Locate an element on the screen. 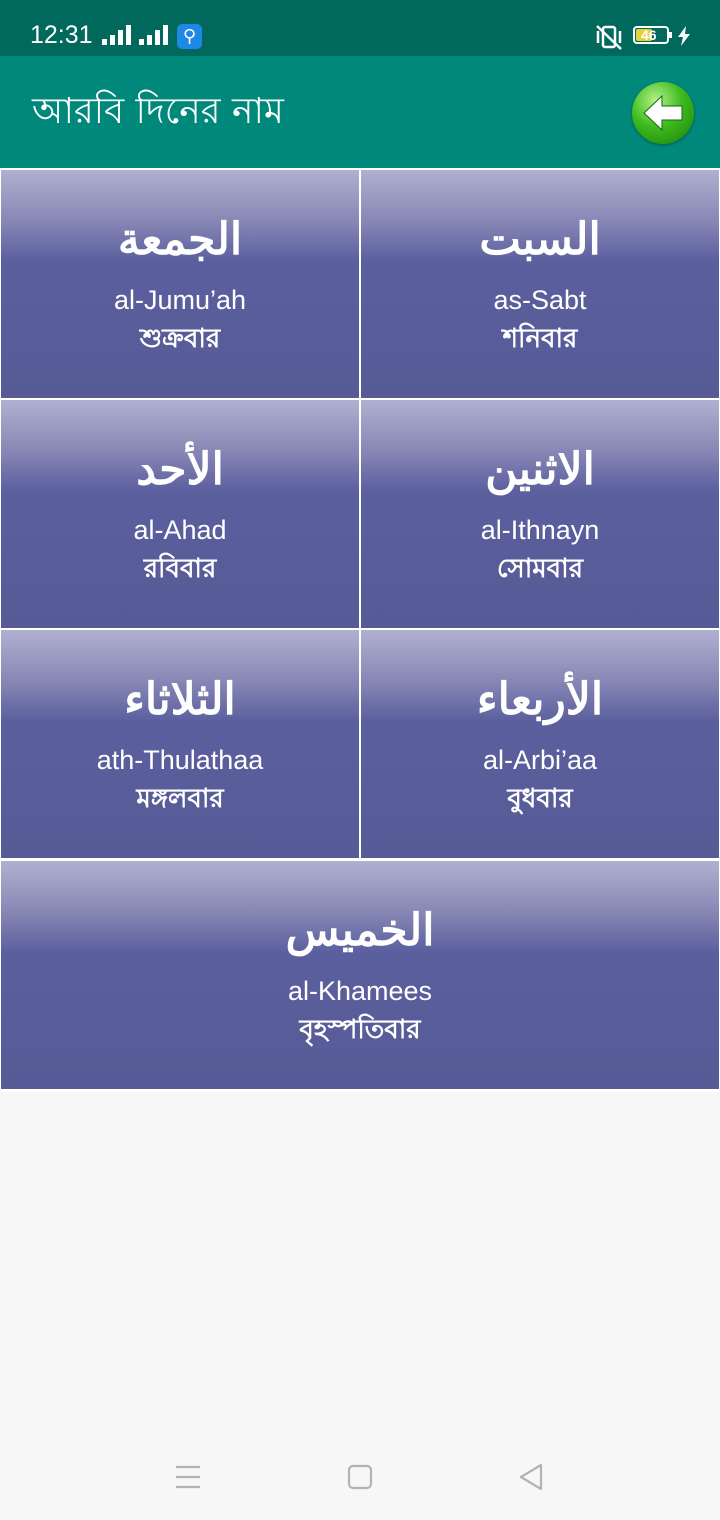 The height and width of the screenshot is (1520, 720). transliteration: al-Khamees is located at coordinates (360, 991).